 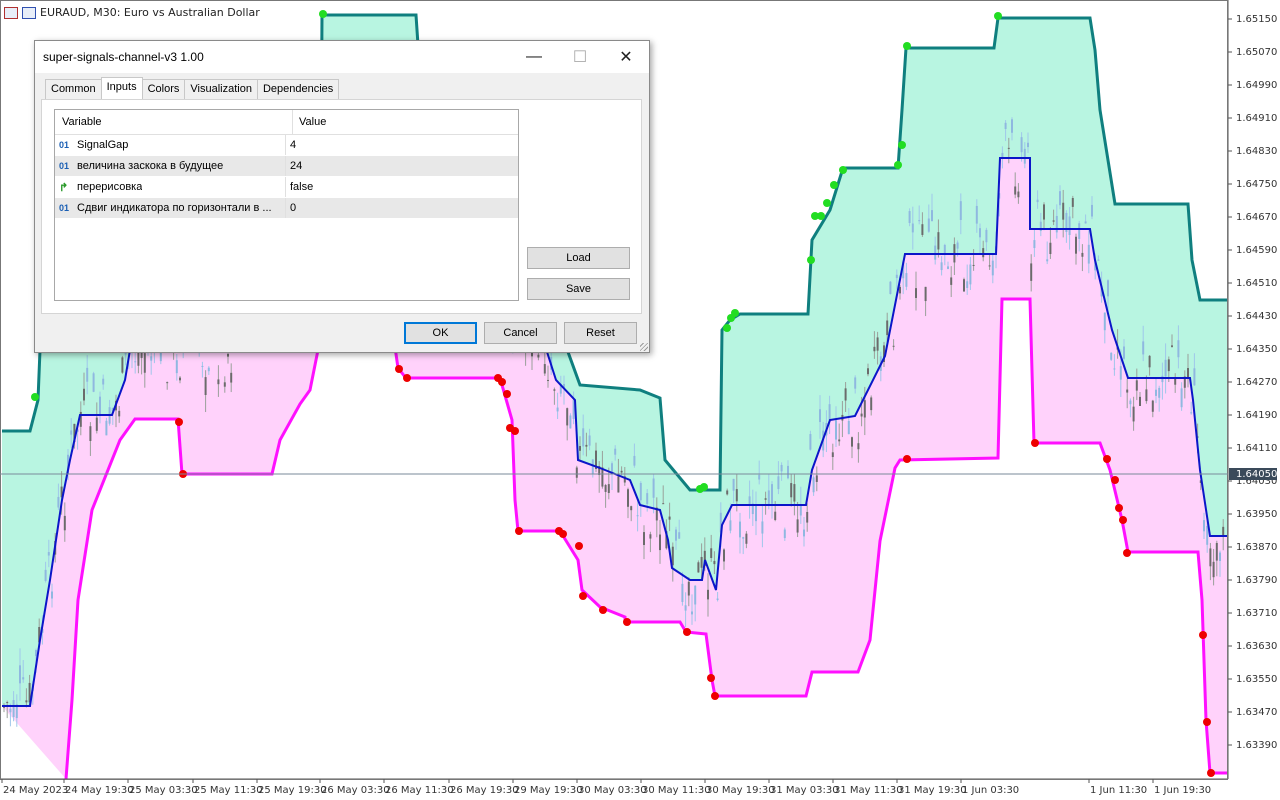 I want to click on input-row-signalgap: 01 SignalGap 4, so click(x=286, y=145).